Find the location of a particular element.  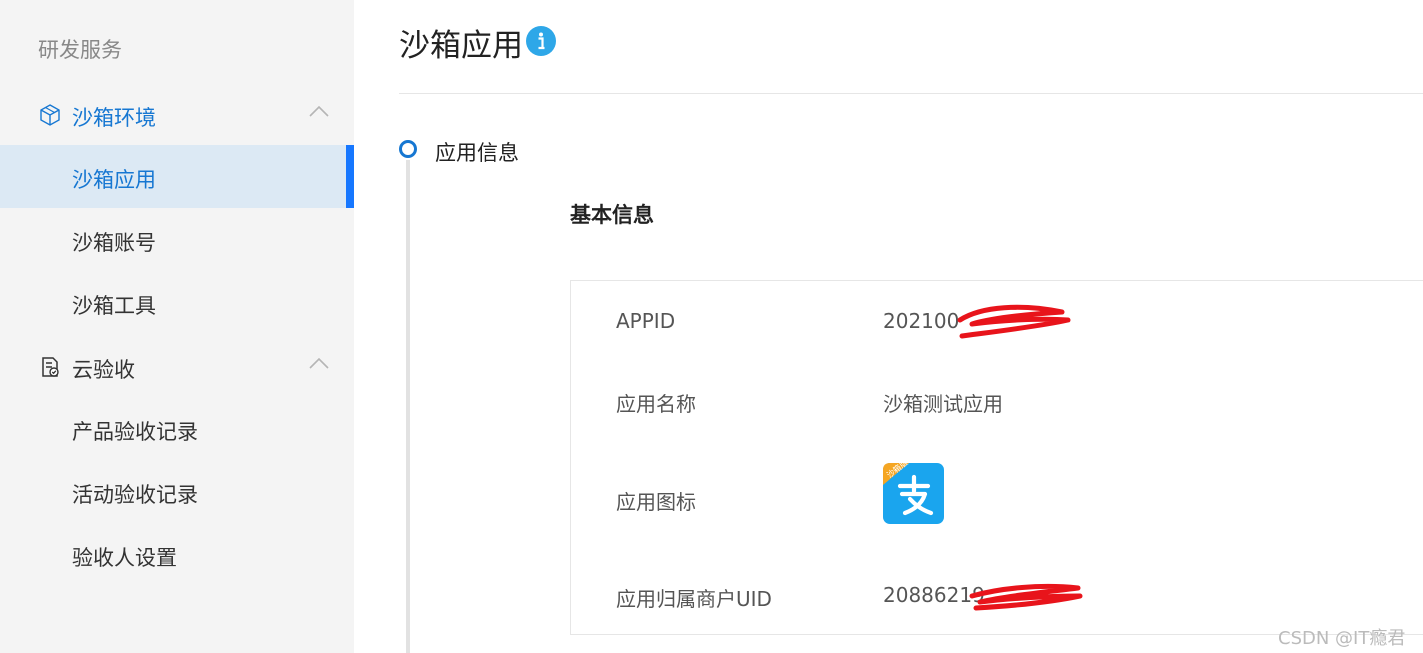

step-label: 应用信息 is located at coordinates (477, 153).